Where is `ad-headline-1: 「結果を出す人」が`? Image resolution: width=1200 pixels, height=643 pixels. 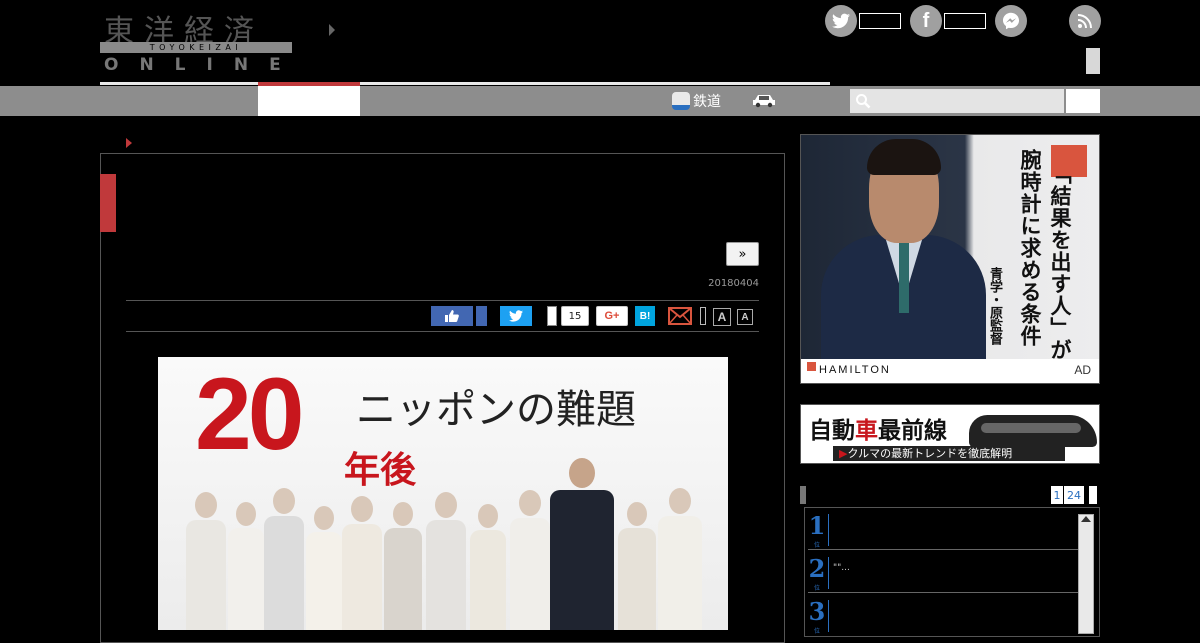 ad-headline-1: 「結果を出す人」が is located at coordinates (1060, 262).